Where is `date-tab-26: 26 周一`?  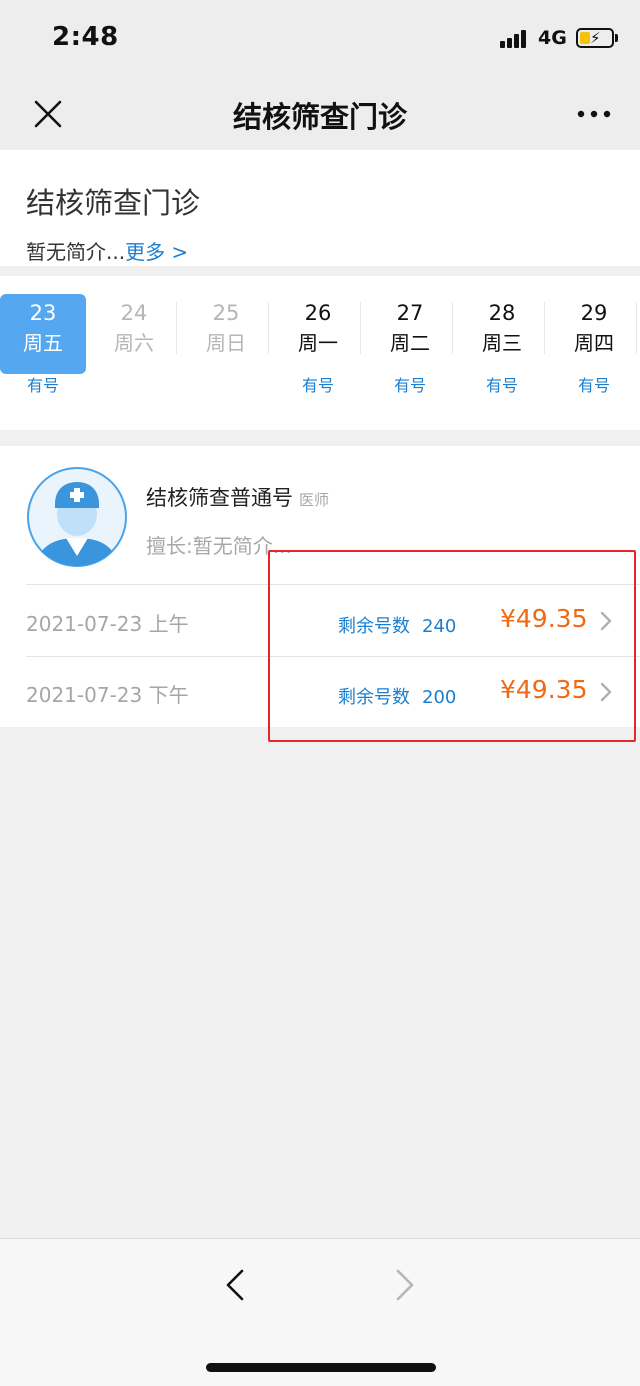 date-tab-26: 26 周一 is located at coordinates (318, 334).